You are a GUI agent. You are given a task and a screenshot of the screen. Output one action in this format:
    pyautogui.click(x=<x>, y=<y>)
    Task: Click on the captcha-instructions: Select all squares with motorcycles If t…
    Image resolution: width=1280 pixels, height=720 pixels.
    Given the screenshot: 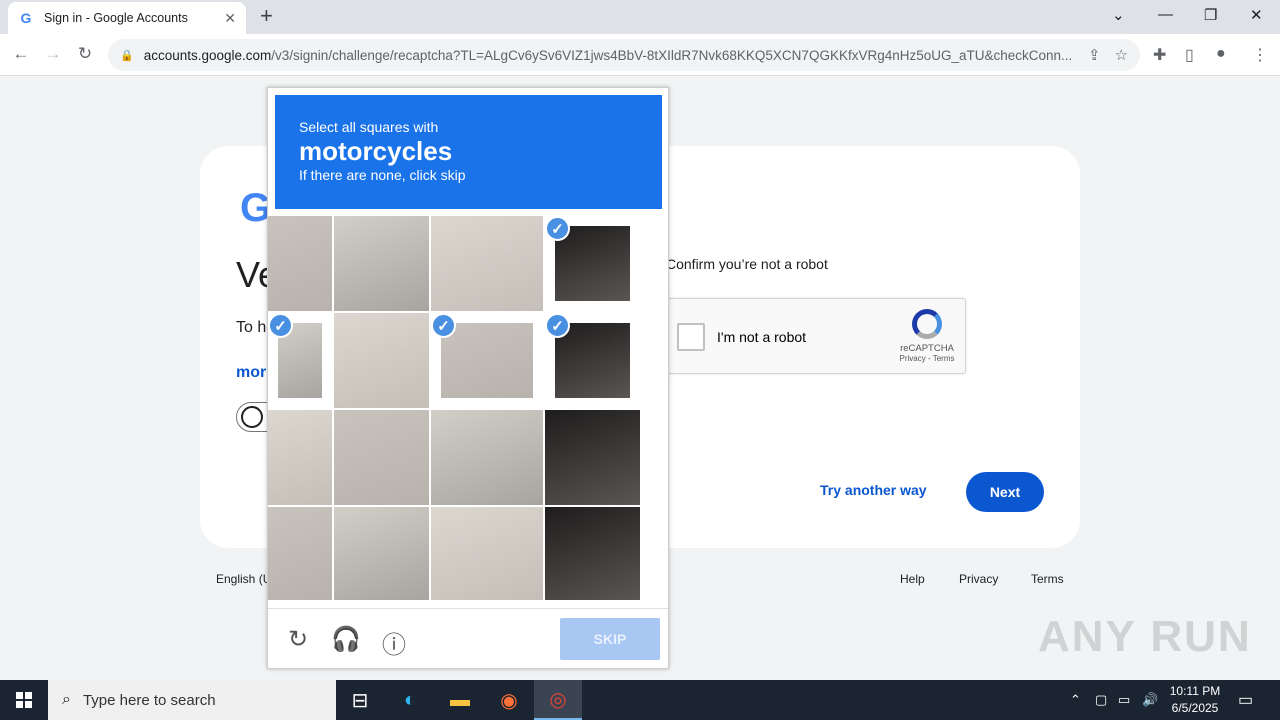 What is the action you would take?
    pyautogui.click(x=468, y=152)
    